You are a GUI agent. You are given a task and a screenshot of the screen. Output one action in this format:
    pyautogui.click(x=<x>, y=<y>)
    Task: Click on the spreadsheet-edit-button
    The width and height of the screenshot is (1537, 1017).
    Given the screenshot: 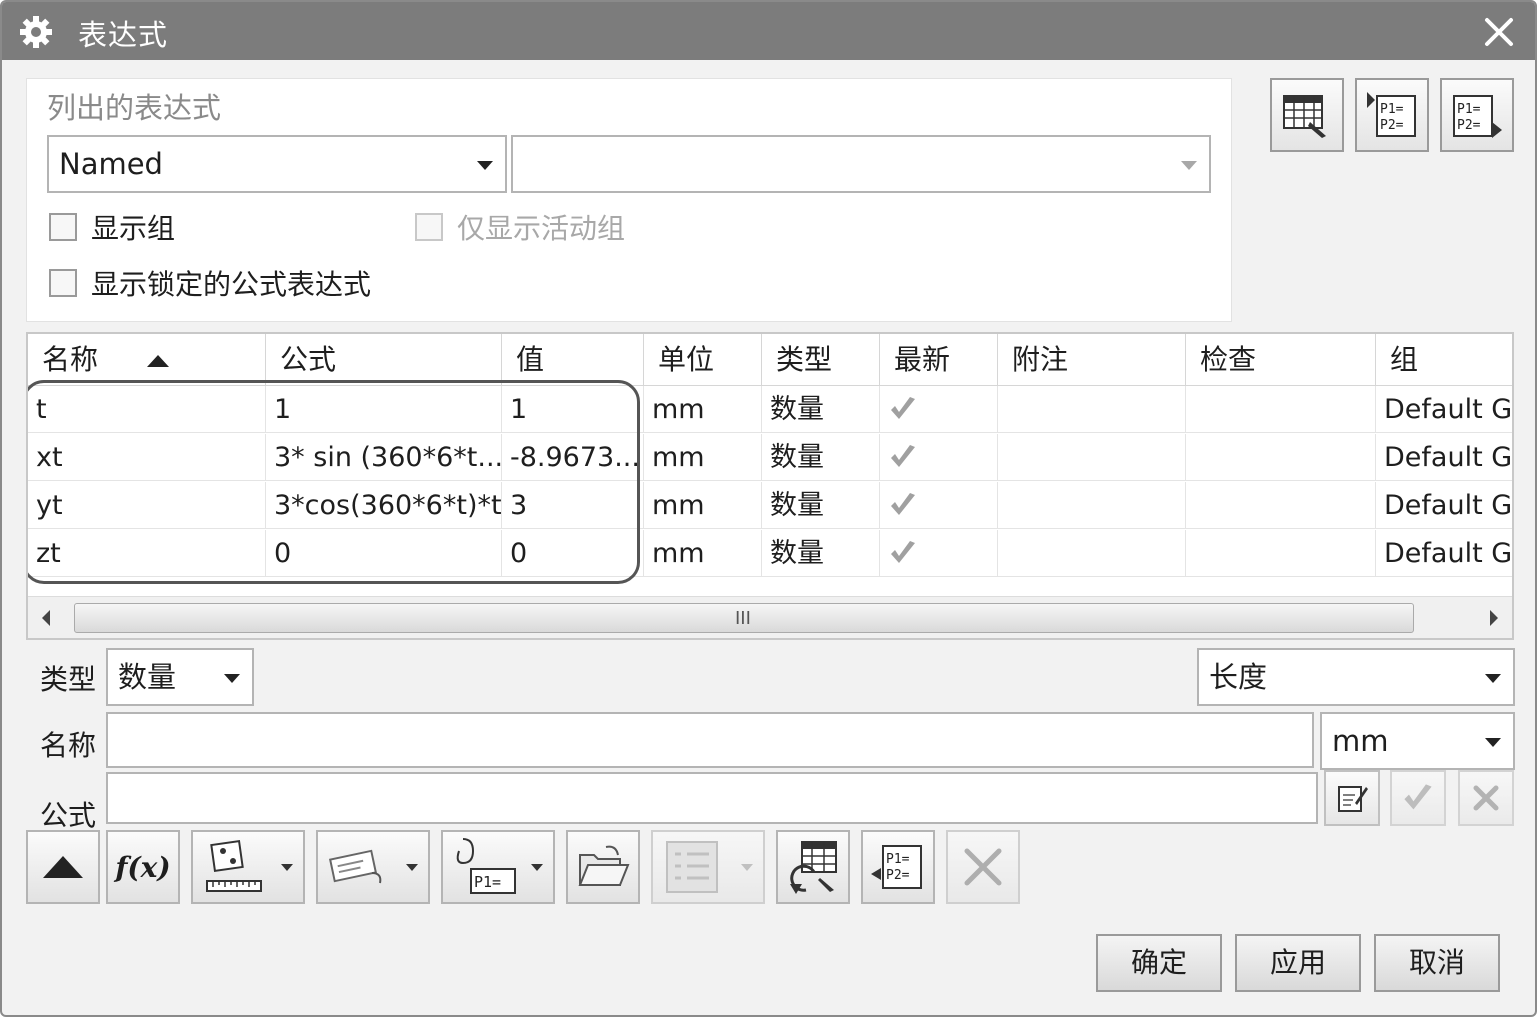 What is the action you would take?
    pyautogui.click(x=1307, y=115)
    